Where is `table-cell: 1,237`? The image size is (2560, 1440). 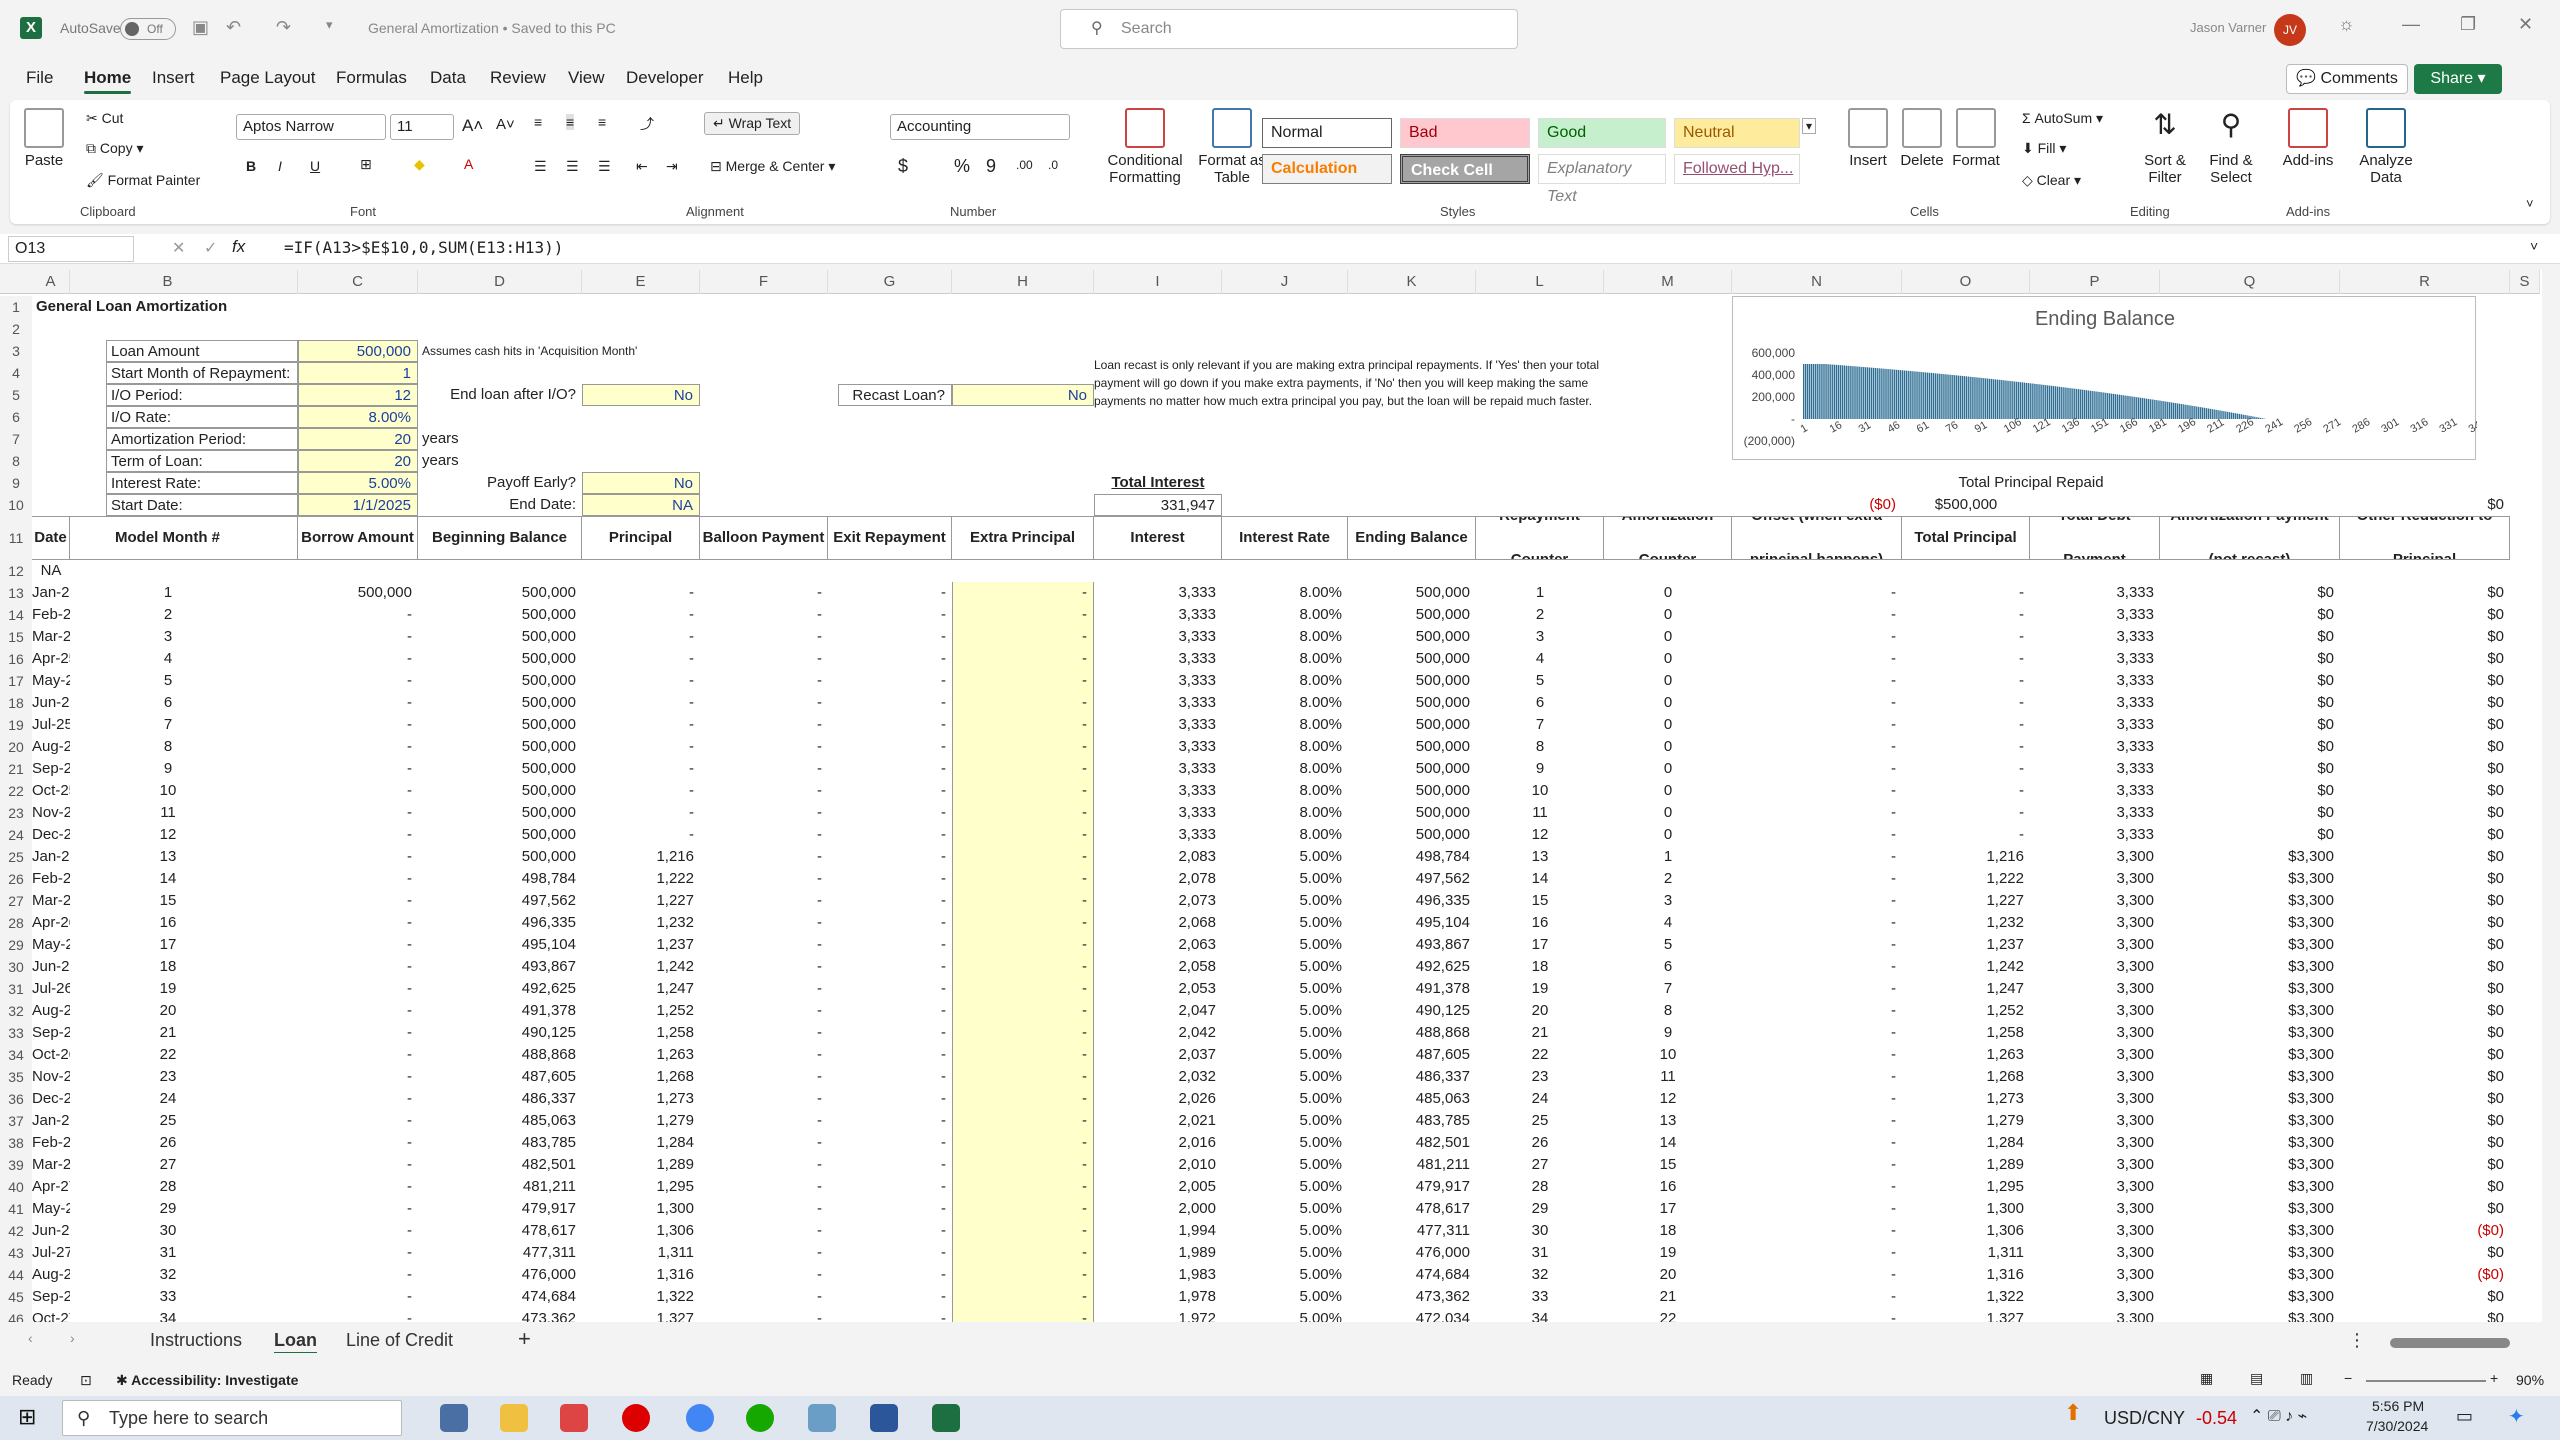 table-cell: 1,237 is located at coordinates (641, 945).